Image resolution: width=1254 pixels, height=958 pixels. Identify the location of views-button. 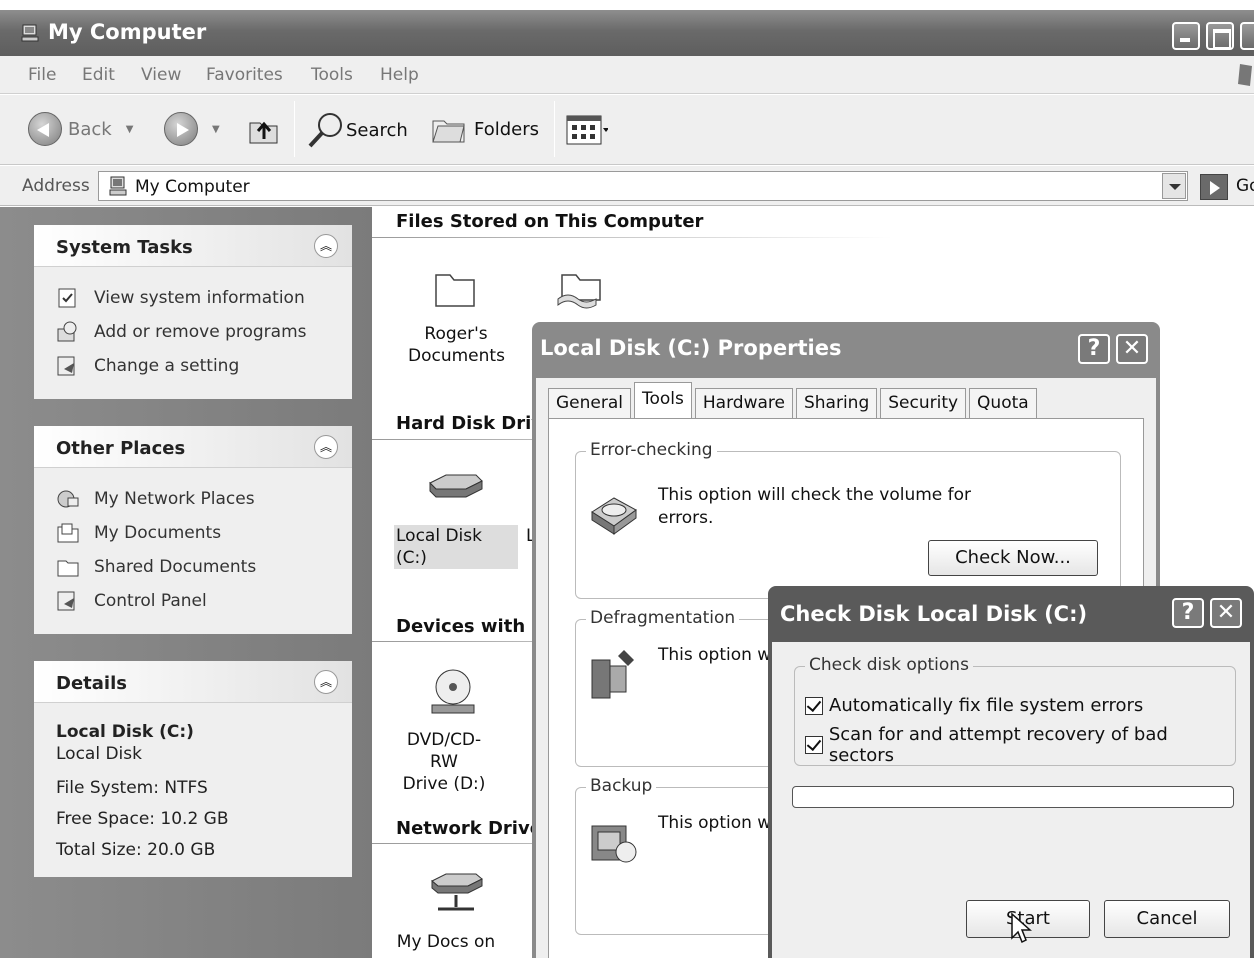
(587, 130).